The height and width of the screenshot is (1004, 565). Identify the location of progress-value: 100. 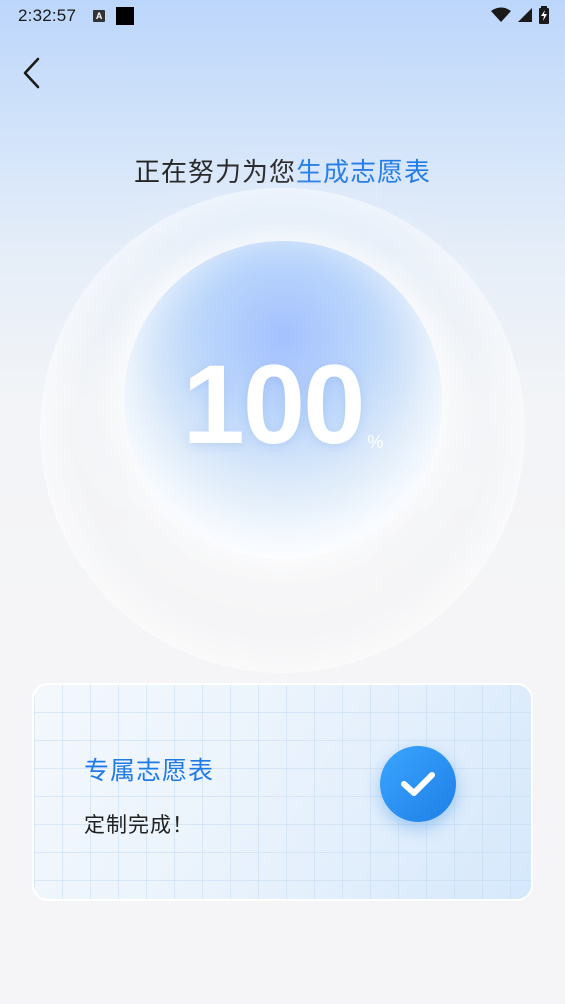
(274, 404).